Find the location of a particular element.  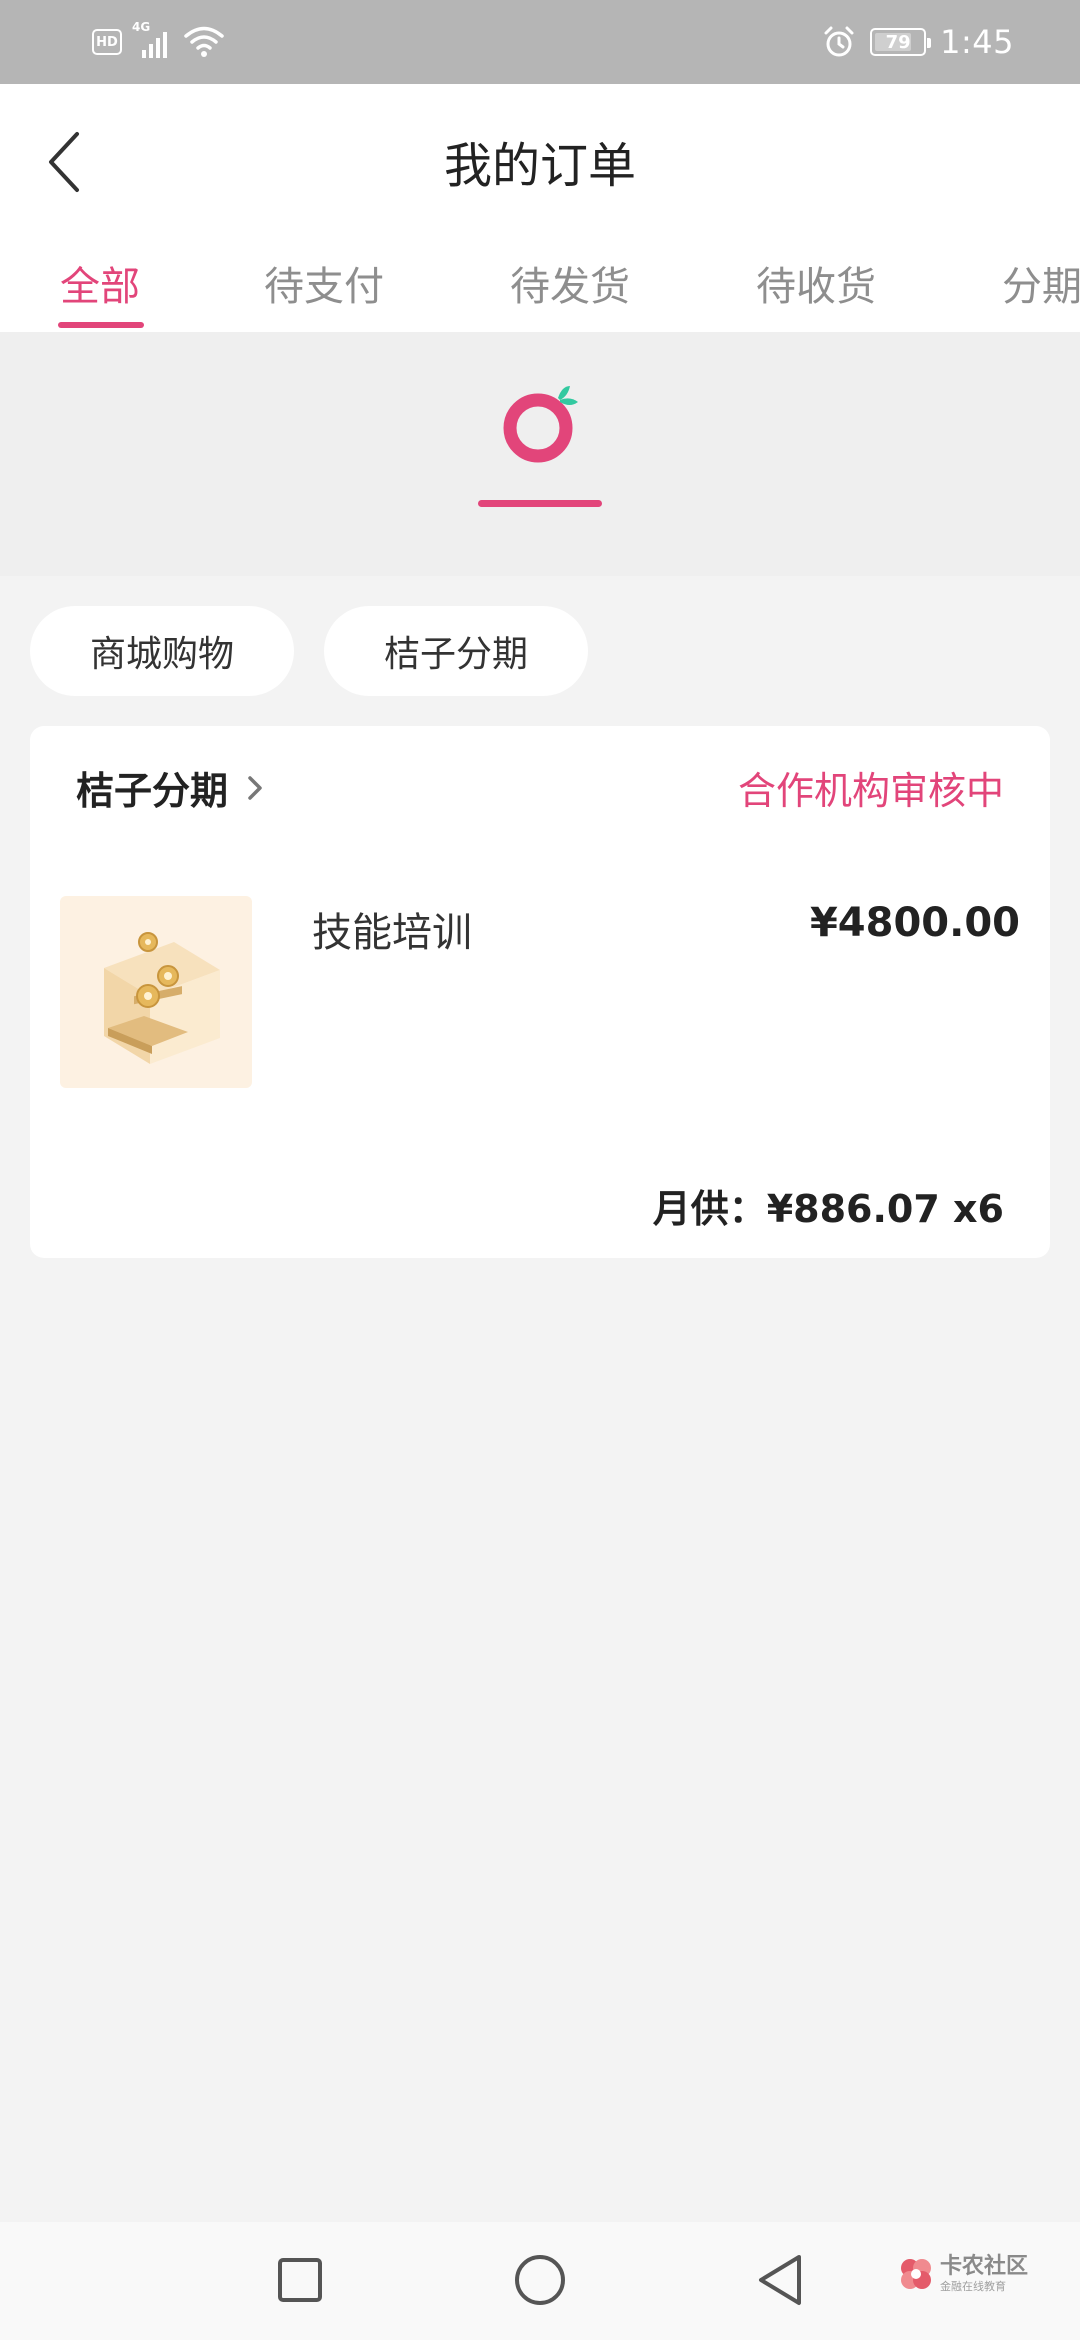

product-price: ¥4800.00 is located at coordinates (914, 923).